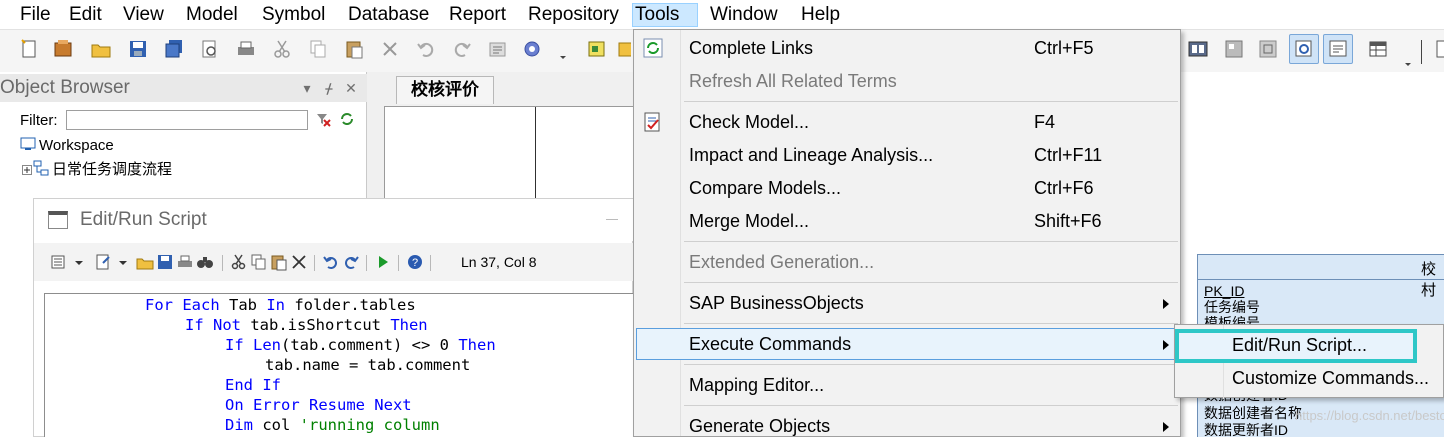 The width and height of the screenshot is (1444, 437). Describe the element at coordinates (409, 325) in the screenshot. I see `code-keyword: Then` at that location.